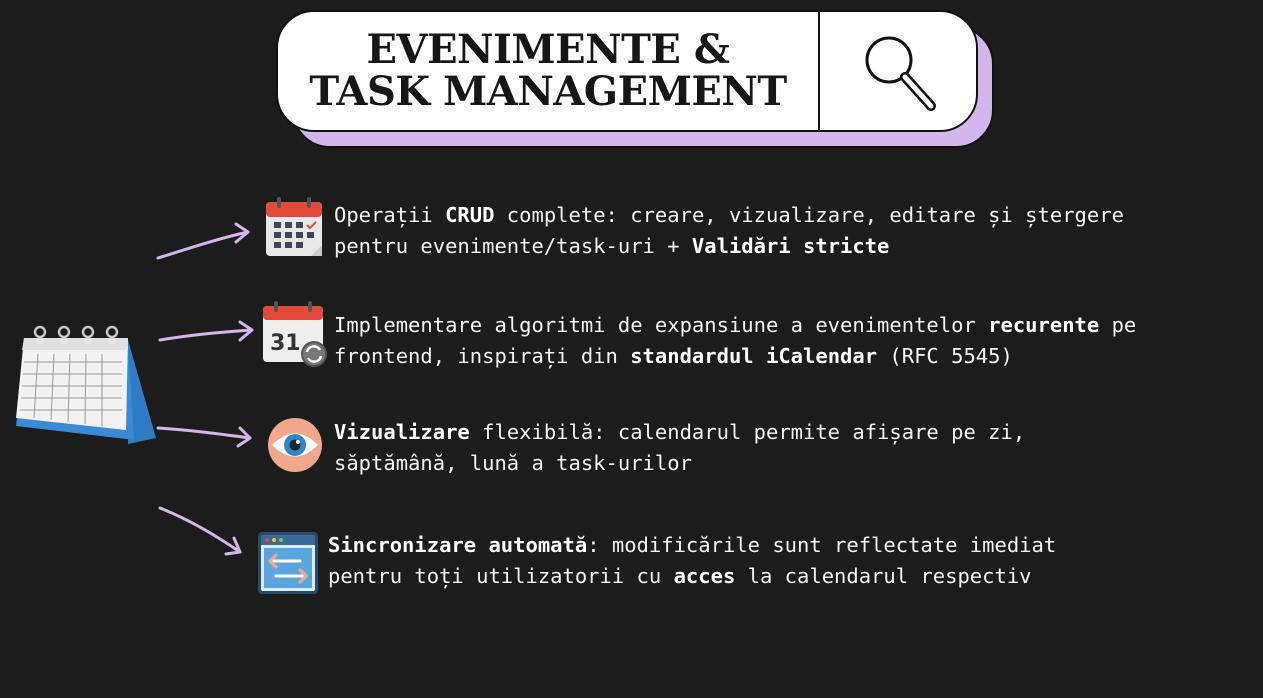 Image resolution: width=1263 pixels, height=698 pixels. I want to click on eye-icon, so click(295, 445).